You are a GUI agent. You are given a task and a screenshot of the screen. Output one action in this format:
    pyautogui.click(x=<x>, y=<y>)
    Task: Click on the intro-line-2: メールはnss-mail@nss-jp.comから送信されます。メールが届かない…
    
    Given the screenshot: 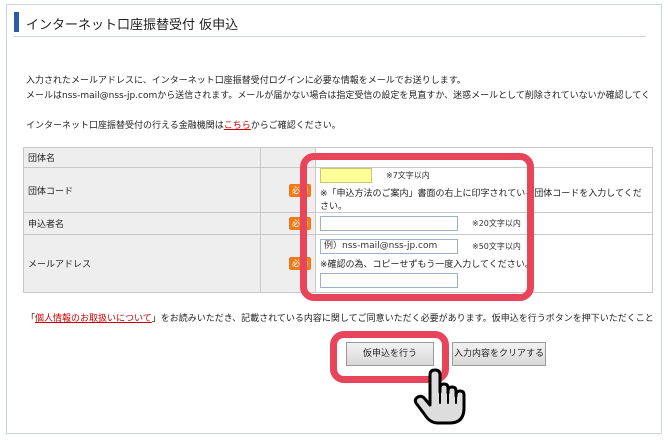 What is the action you would take?
    pyautogui.click(x=338, y=96)
    